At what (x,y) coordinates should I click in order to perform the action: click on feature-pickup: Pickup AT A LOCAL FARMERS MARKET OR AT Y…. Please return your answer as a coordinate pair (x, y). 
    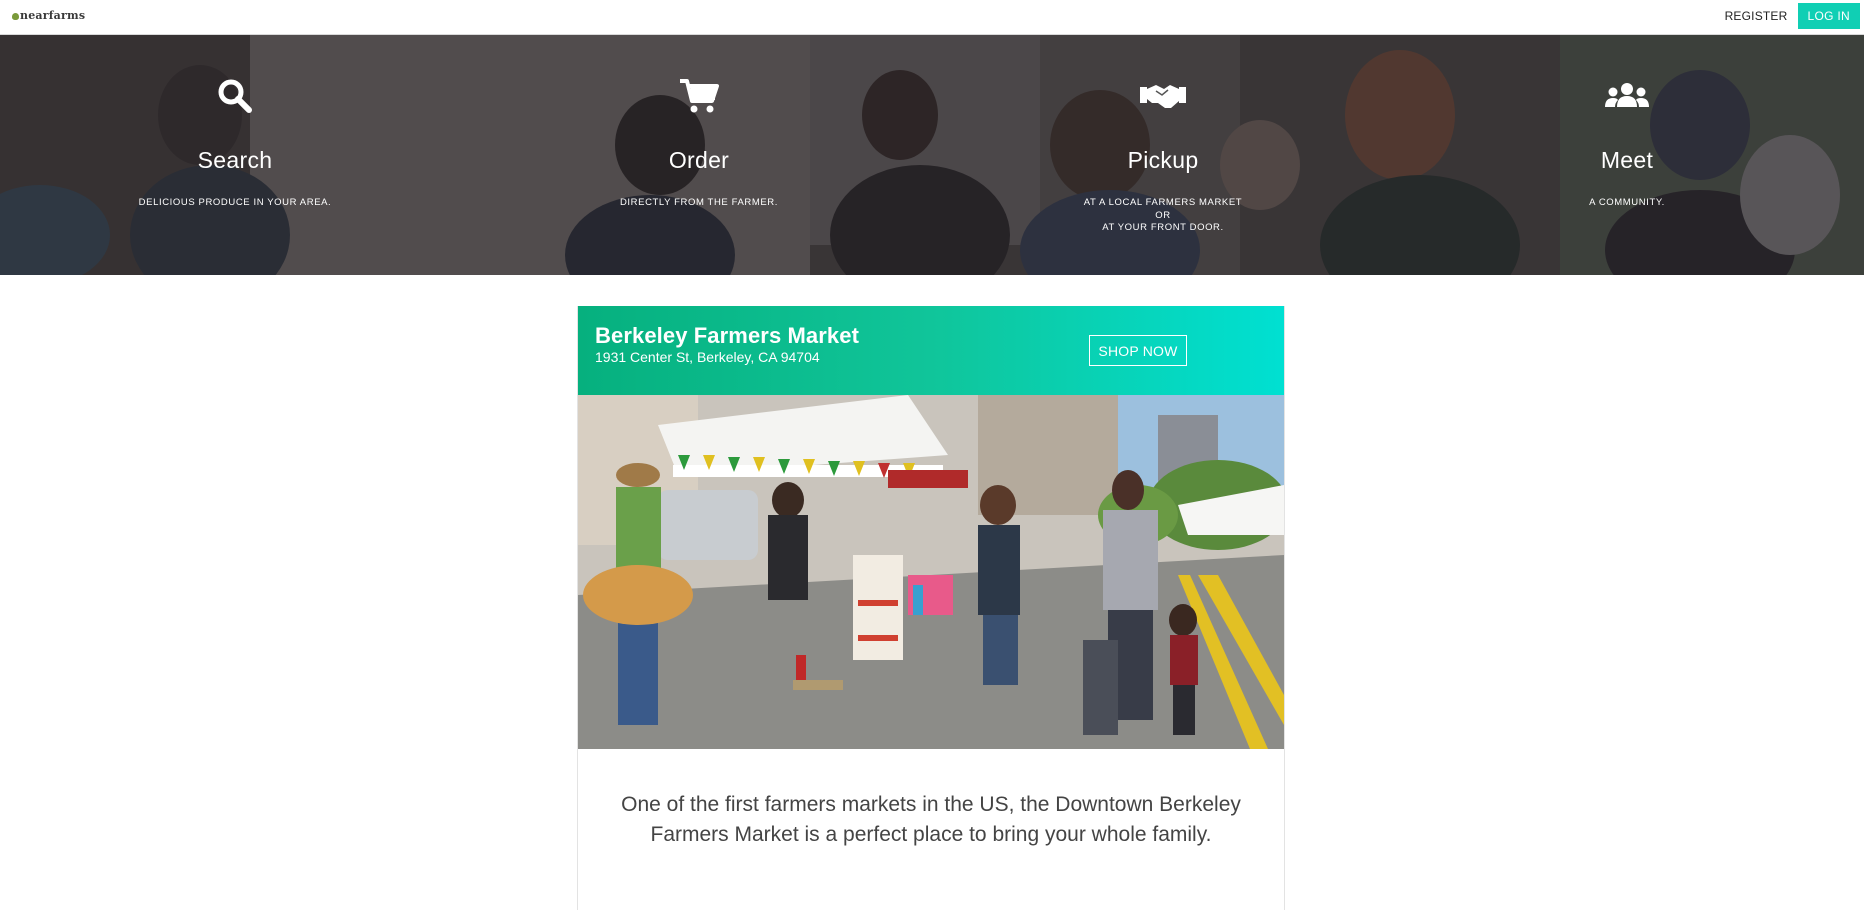
    Looking at the image, I should click on (1163, 155).